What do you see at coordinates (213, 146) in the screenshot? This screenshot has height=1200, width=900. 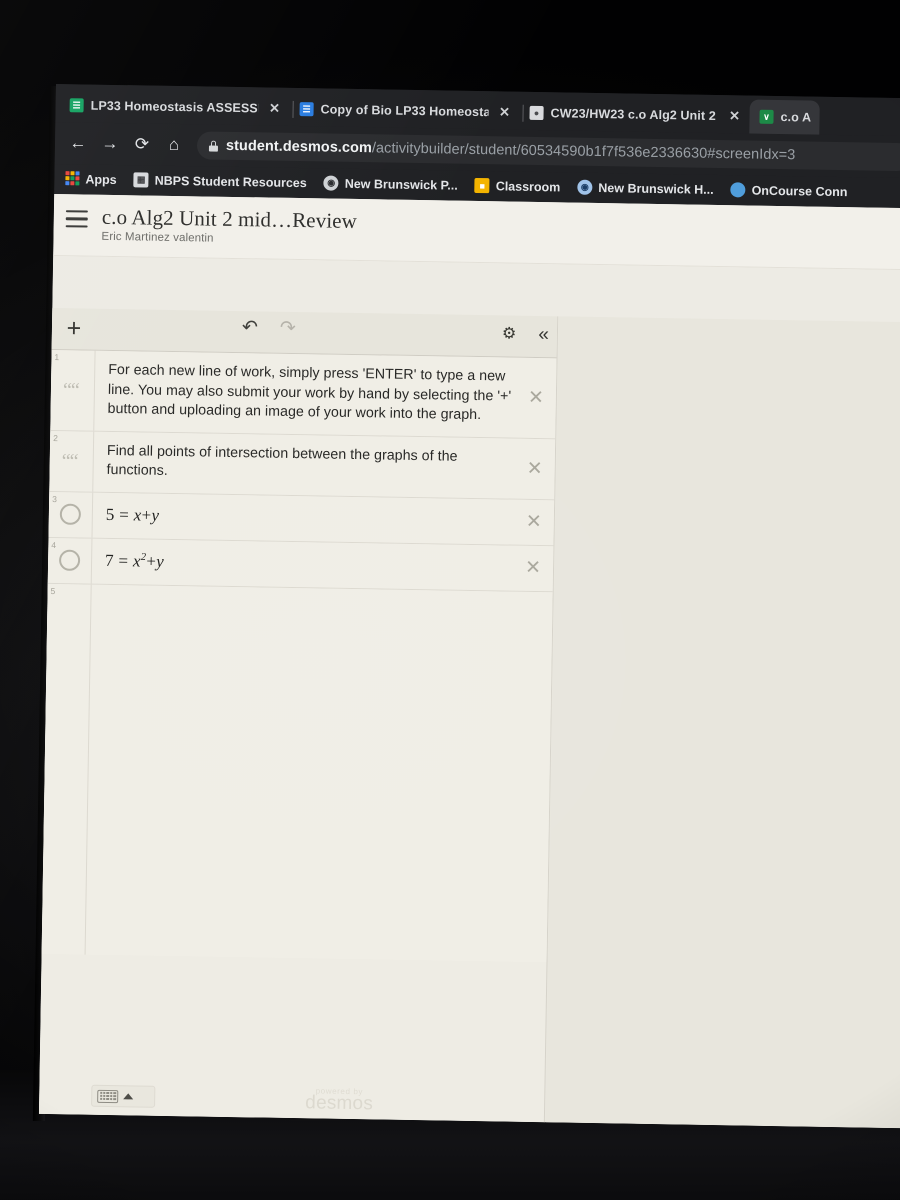 I see `lock-icon` at bounding box center [213, 146].